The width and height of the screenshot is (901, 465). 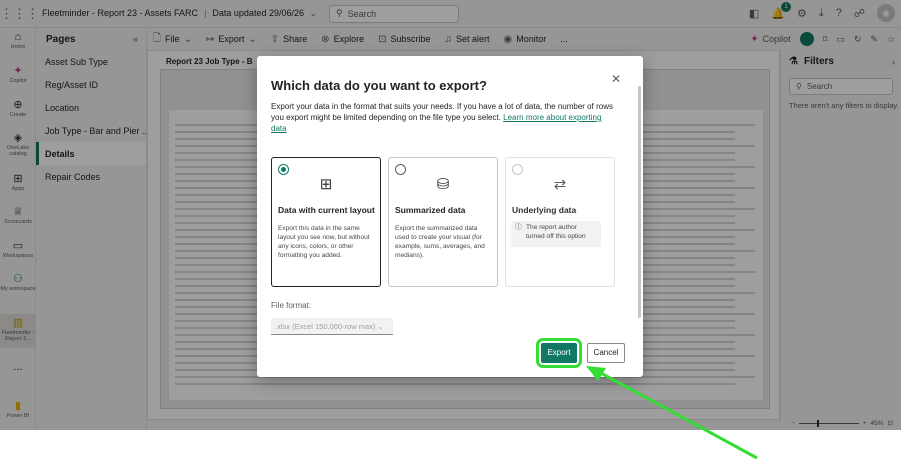 What do you see at coordinates (430, 210) in the screenshot?
I see `option-title: Summarized data` at bounding box center [430, 210].